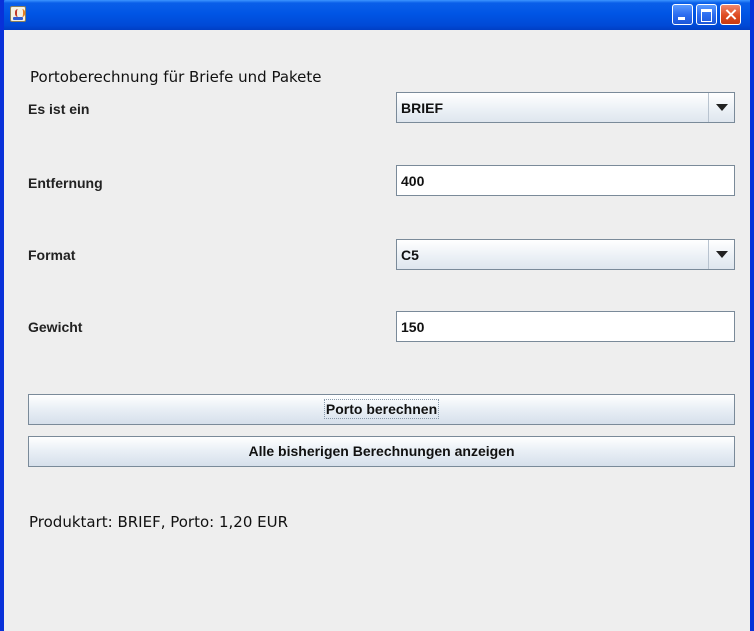 The height and width of the screenshot is (631, 754). What do you see at coordinates (413, 327) in the screenshot?
I see `weight-field-value: 150` at bounding box center [413, 327].